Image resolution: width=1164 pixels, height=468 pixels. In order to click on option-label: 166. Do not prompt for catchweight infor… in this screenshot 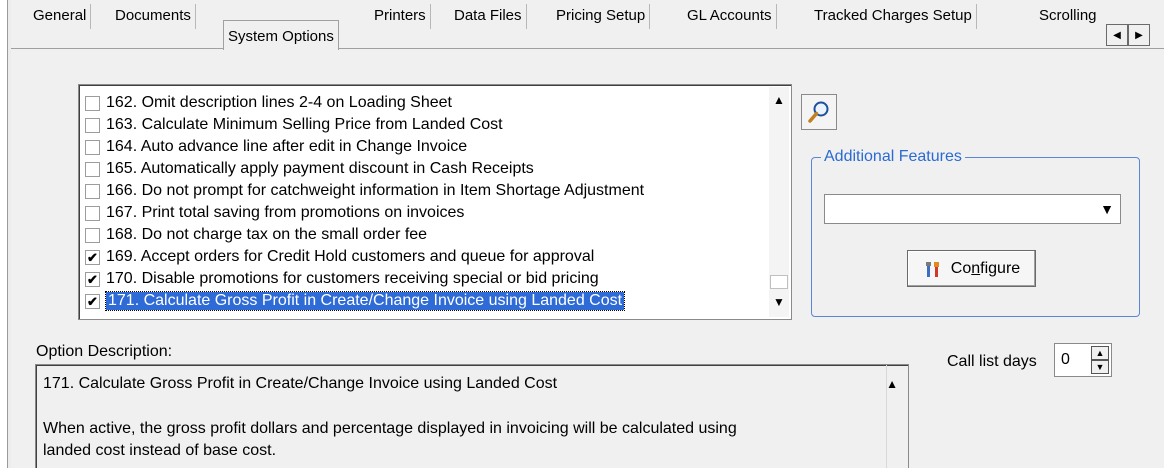, I will do `click(375, 190)`.